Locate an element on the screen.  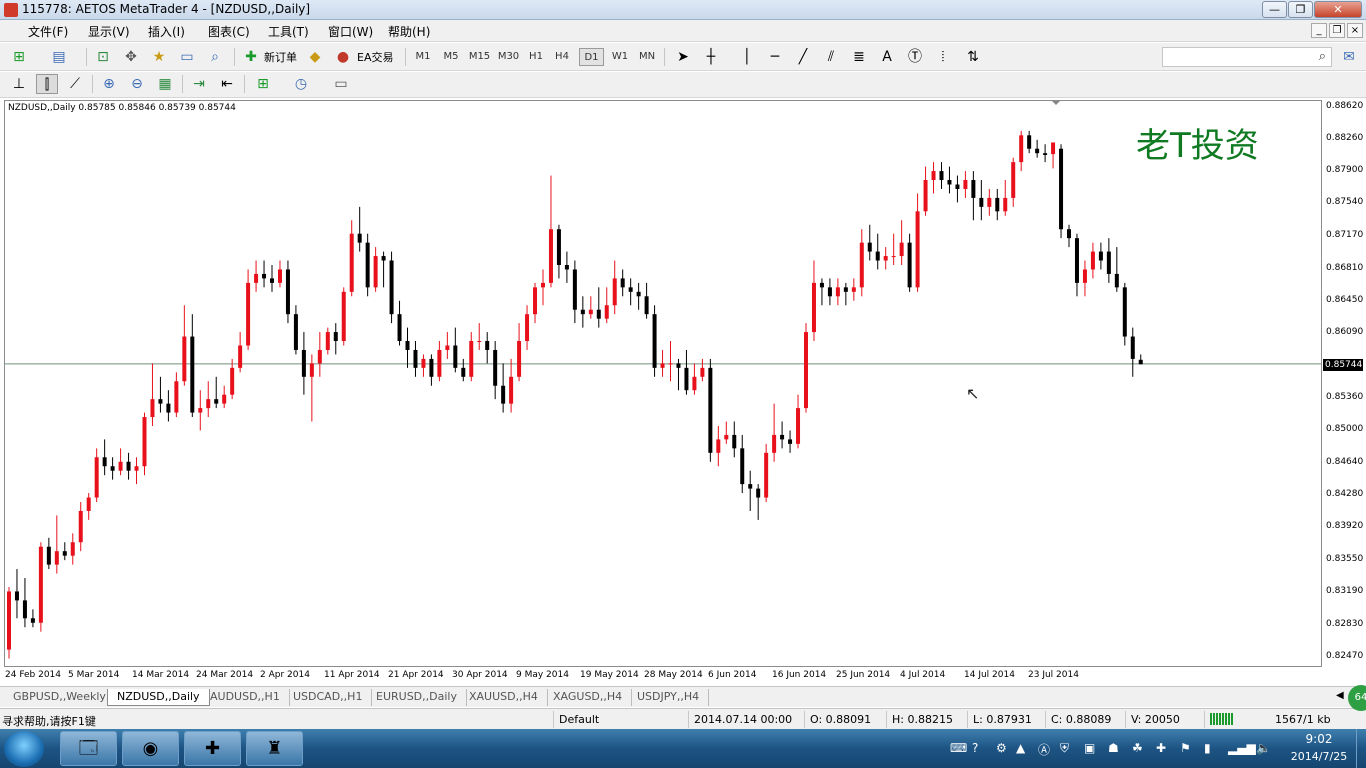
timeframe-m1: M1 is located at coordinates (423, 57).